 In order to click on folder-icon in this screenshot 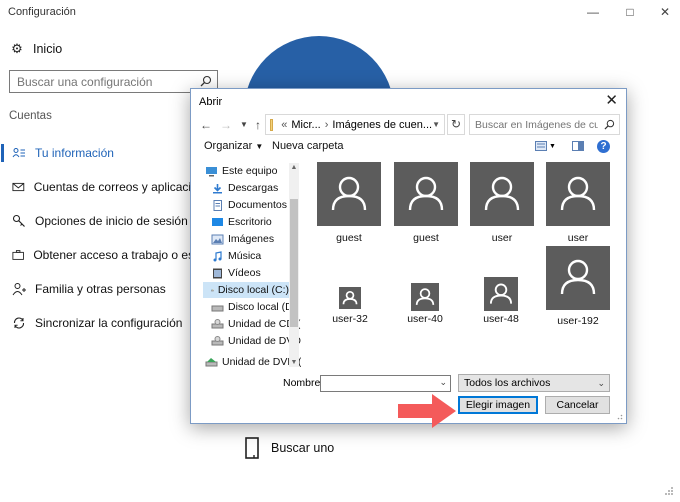, I will do `click(272, 124)`.